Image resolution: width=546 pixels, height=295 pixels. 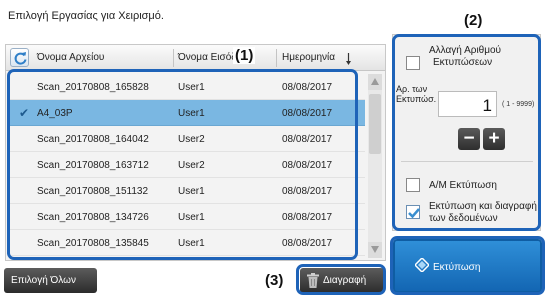 I want to click on callout-2: (2), so click(x=473, y=20).